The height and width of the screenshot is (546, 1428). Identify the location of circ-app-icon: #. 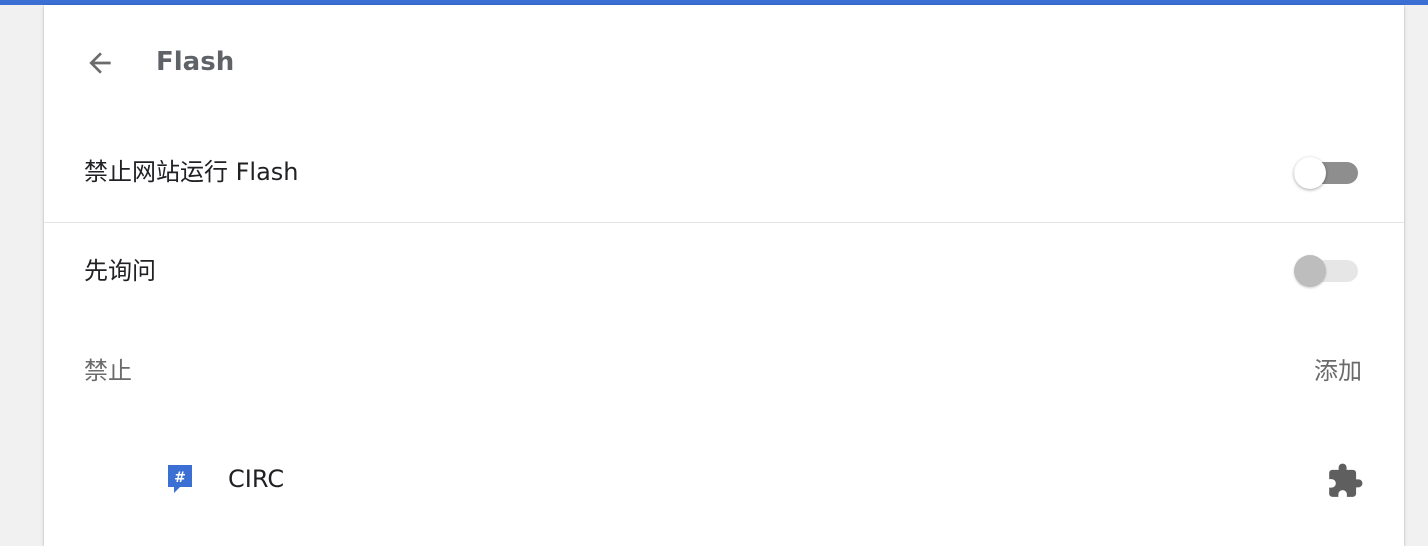
(180, 479).